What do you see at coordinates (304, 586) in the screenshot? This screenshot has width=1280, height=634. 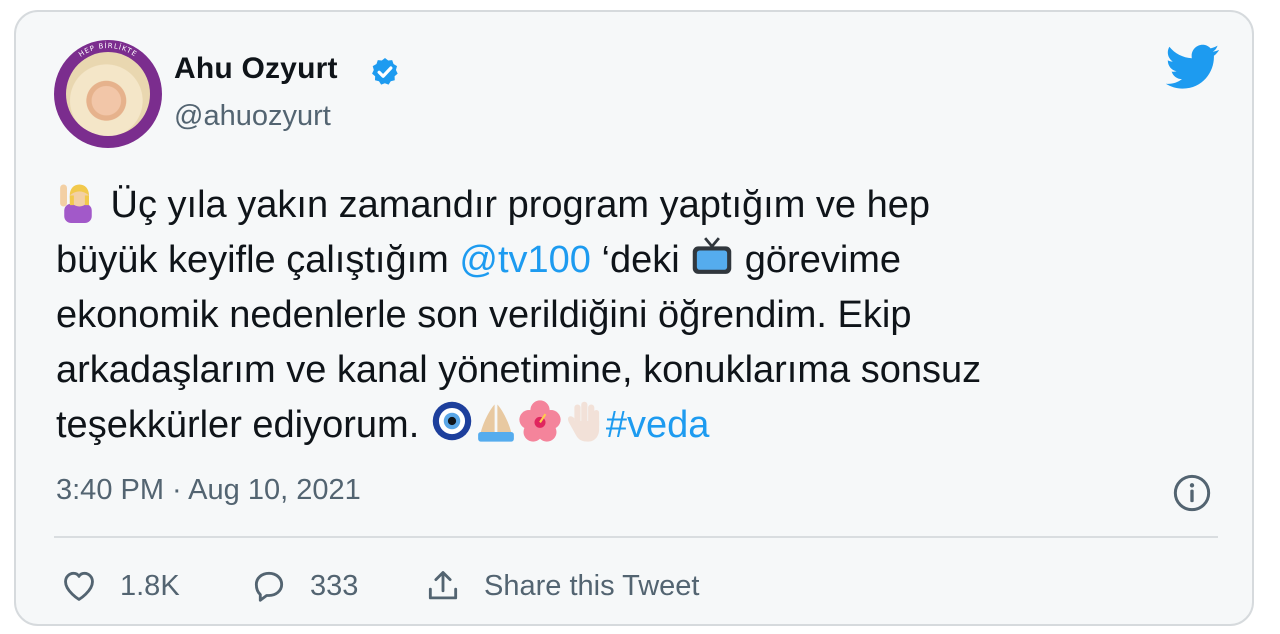 I see `reply-button: 333` at bounding box center [304, 586].